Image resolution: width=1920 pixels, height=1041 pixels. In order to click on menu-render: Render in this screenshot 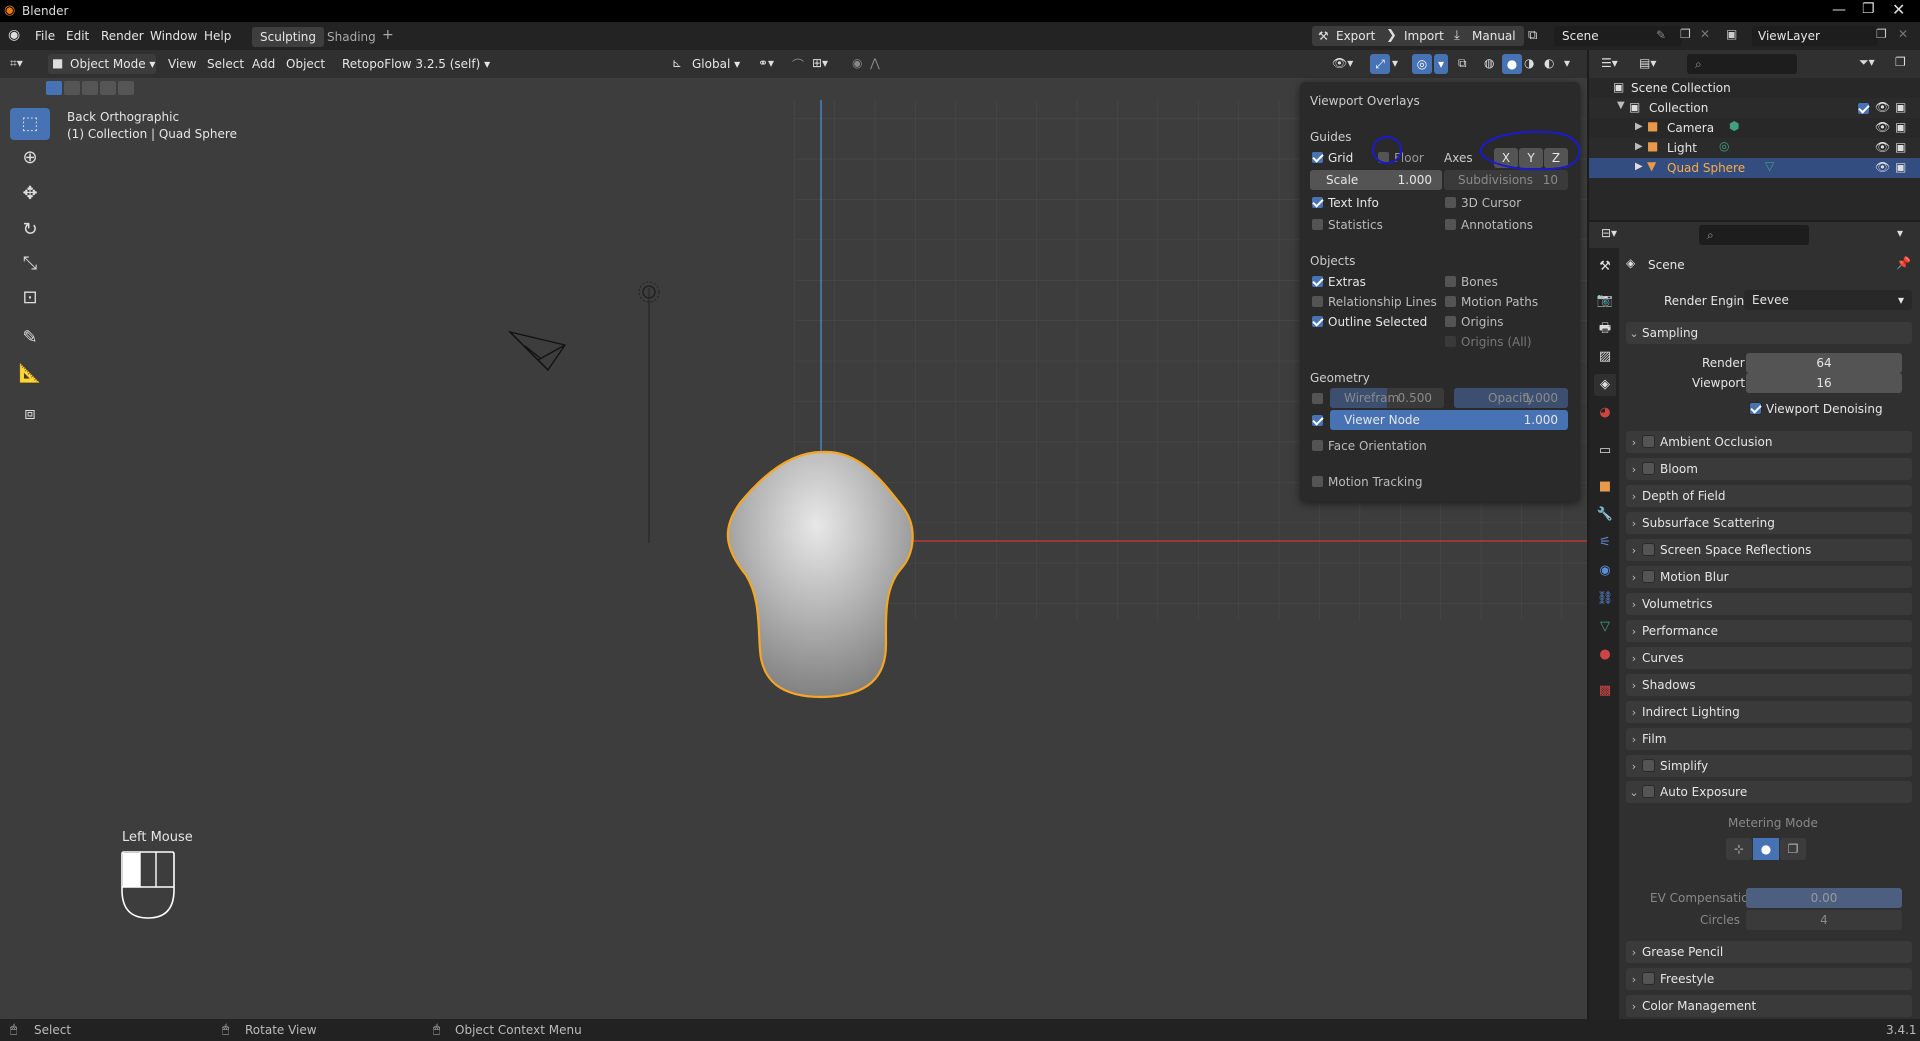, I will do `click(122, 36)`.